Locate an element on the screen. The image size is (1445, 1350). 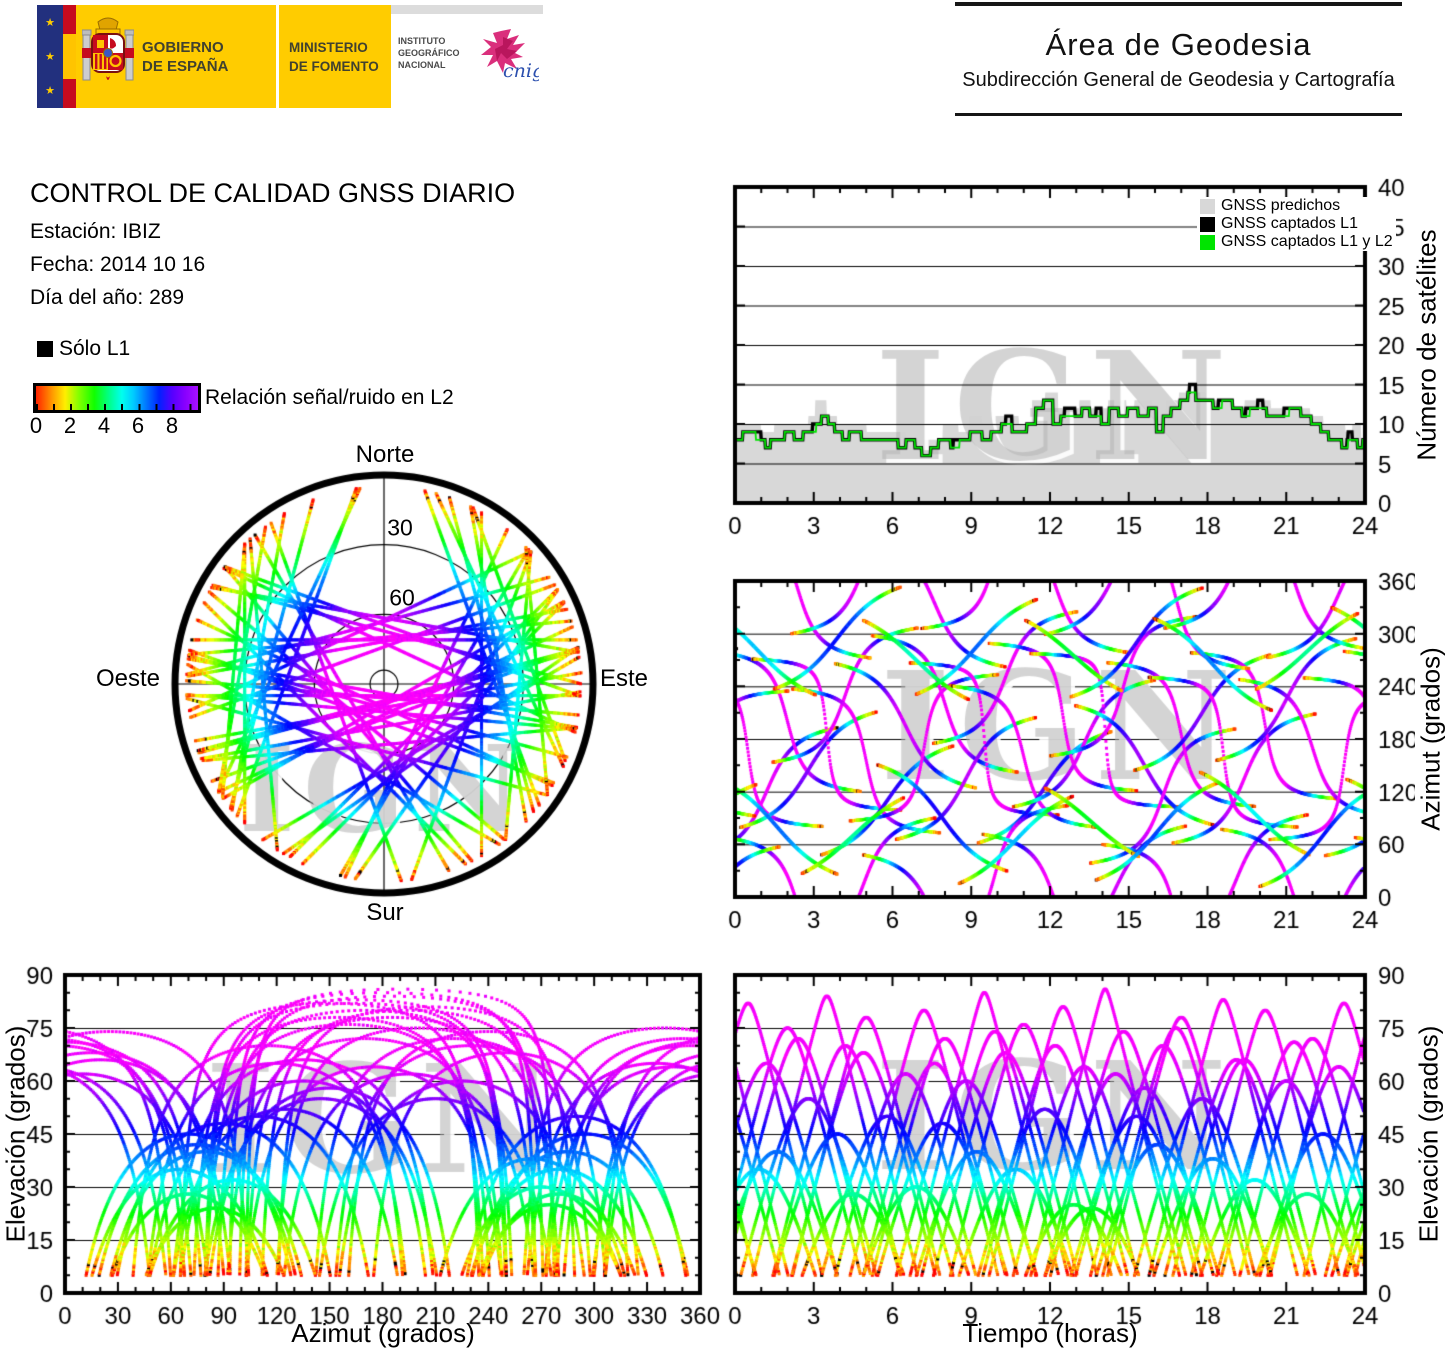
legend-label: GNSS predichos is located at coordinates (1281, 205).